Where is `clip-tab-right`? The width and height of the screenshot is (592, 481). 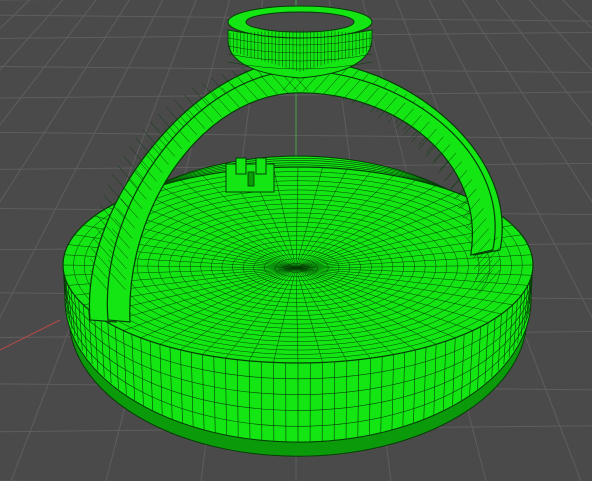
clip-tab-right is located at coordinates (261, 166).